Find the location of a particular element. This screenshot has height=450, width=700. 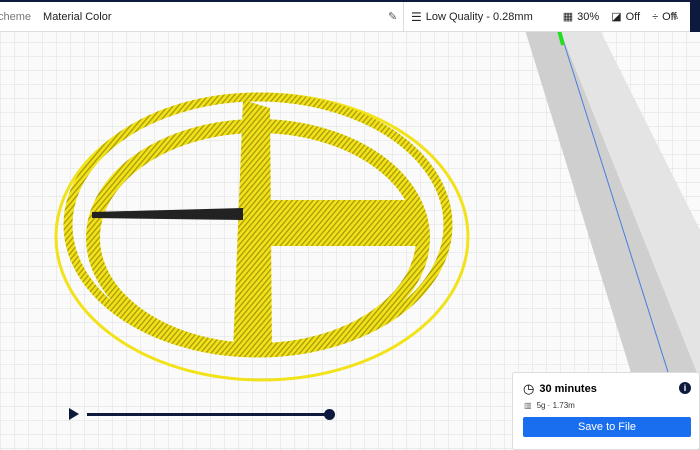

infill-icon: ▦ is located at coordinates (568, 17).